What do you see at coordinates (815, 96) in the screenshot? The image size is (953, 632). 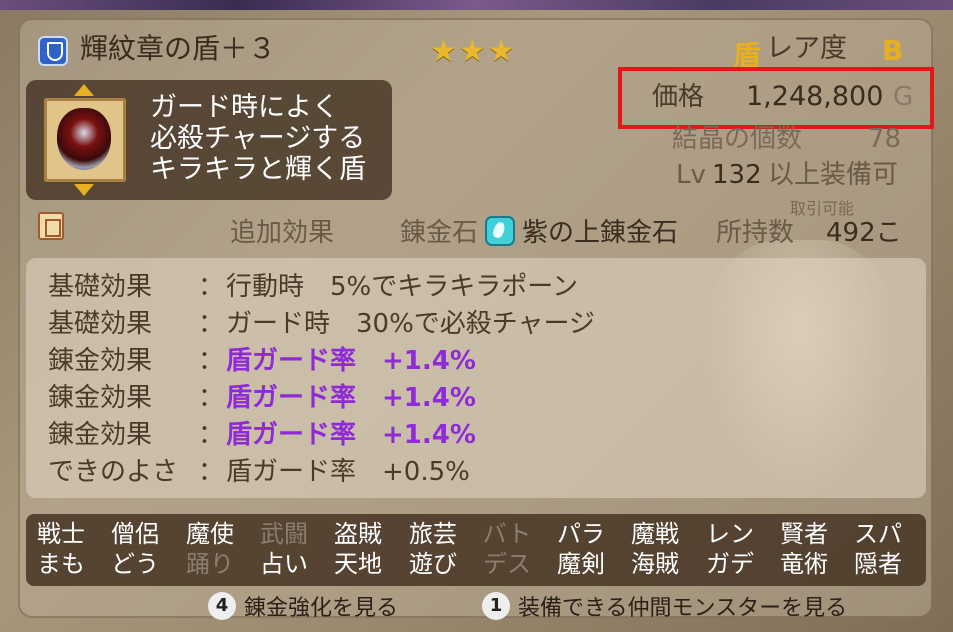 I see `price-value: 1,248,800` at bounding box center [815, 96].